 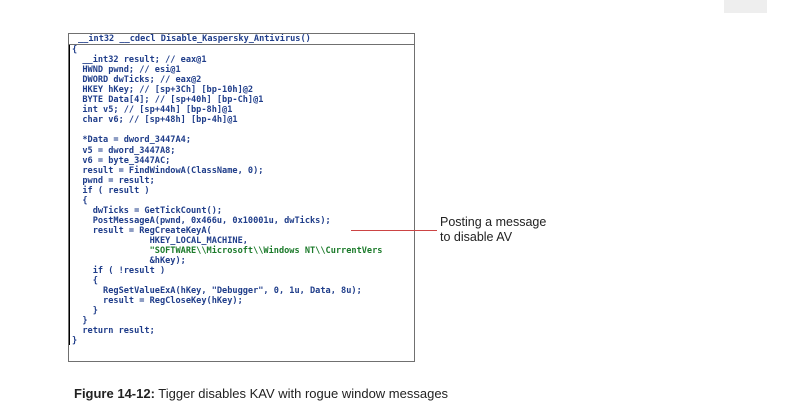 What do you see at coordinates (155, 120) in the screenshot?
I see `code-line: char v6; // [sp+48h] [bp-4h]@1` at bounding box center [155, 120].